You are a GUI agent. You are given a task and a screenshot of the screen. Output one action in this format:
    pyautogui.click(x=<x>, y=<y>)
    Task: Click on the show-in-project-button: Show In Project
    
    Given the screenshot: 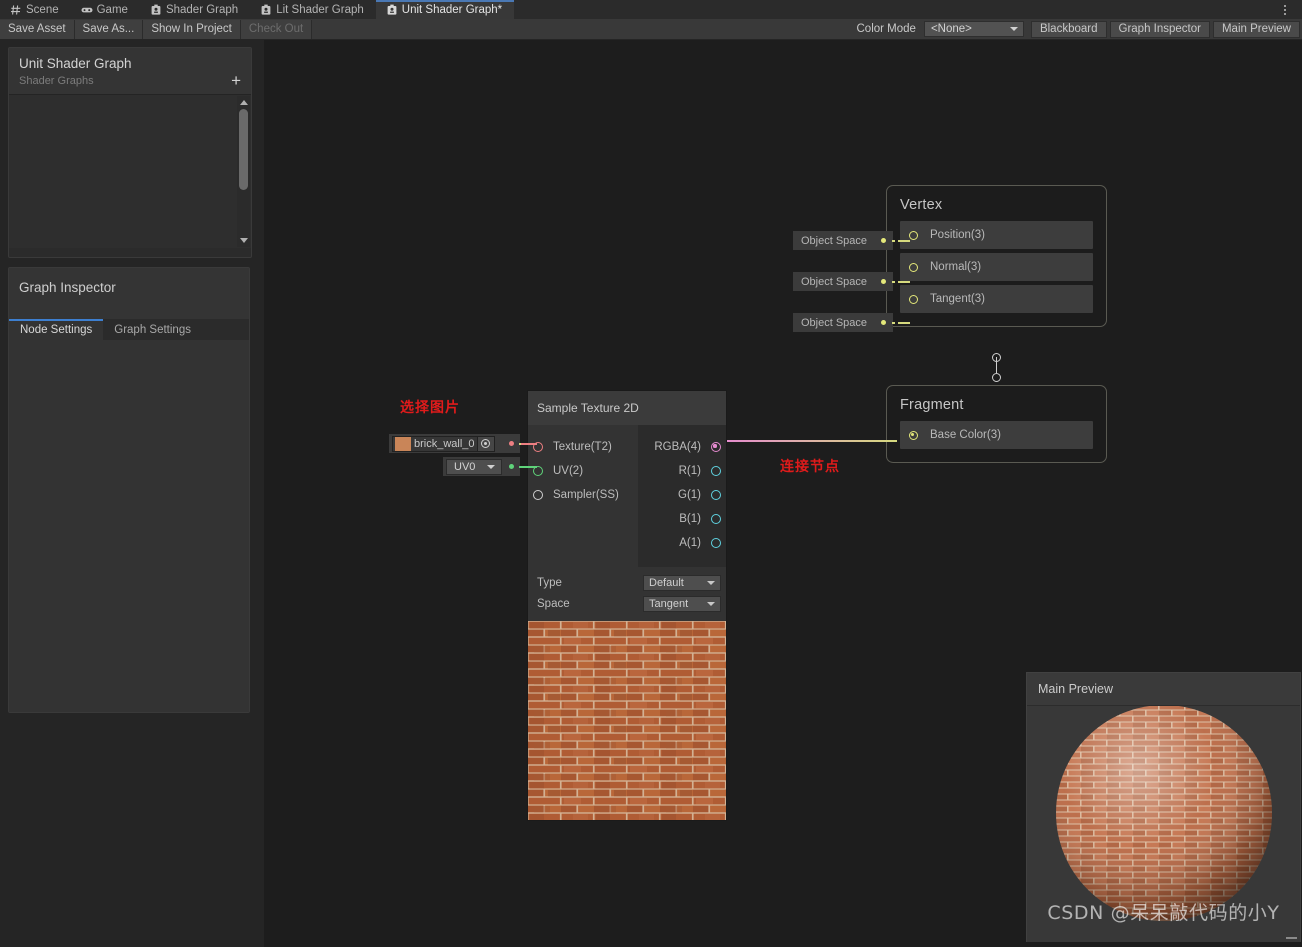 What is the action you would take?
    pyautogui.click(x=192, y=29)
    